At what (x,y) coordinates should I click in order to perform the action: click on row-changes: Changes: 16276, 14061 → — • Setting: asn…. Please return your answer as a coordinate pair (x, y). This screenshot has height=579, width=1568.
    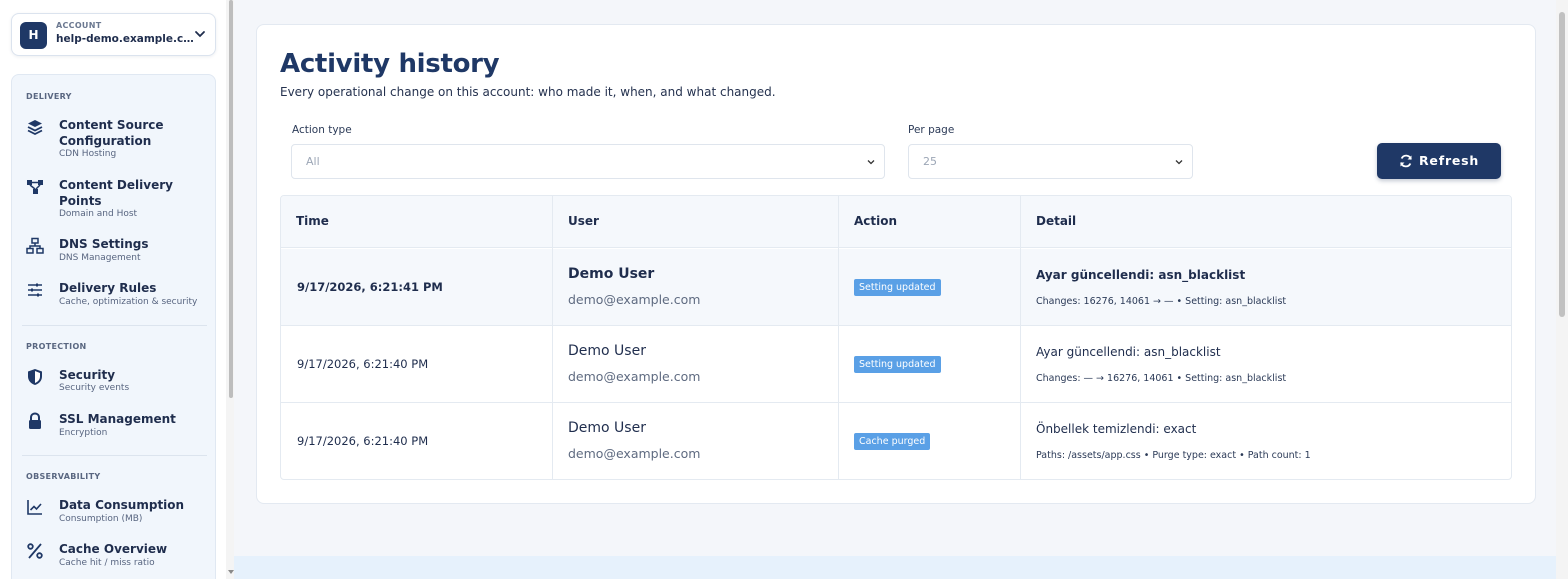
    Looking at the image, I should click on (1161, 301).